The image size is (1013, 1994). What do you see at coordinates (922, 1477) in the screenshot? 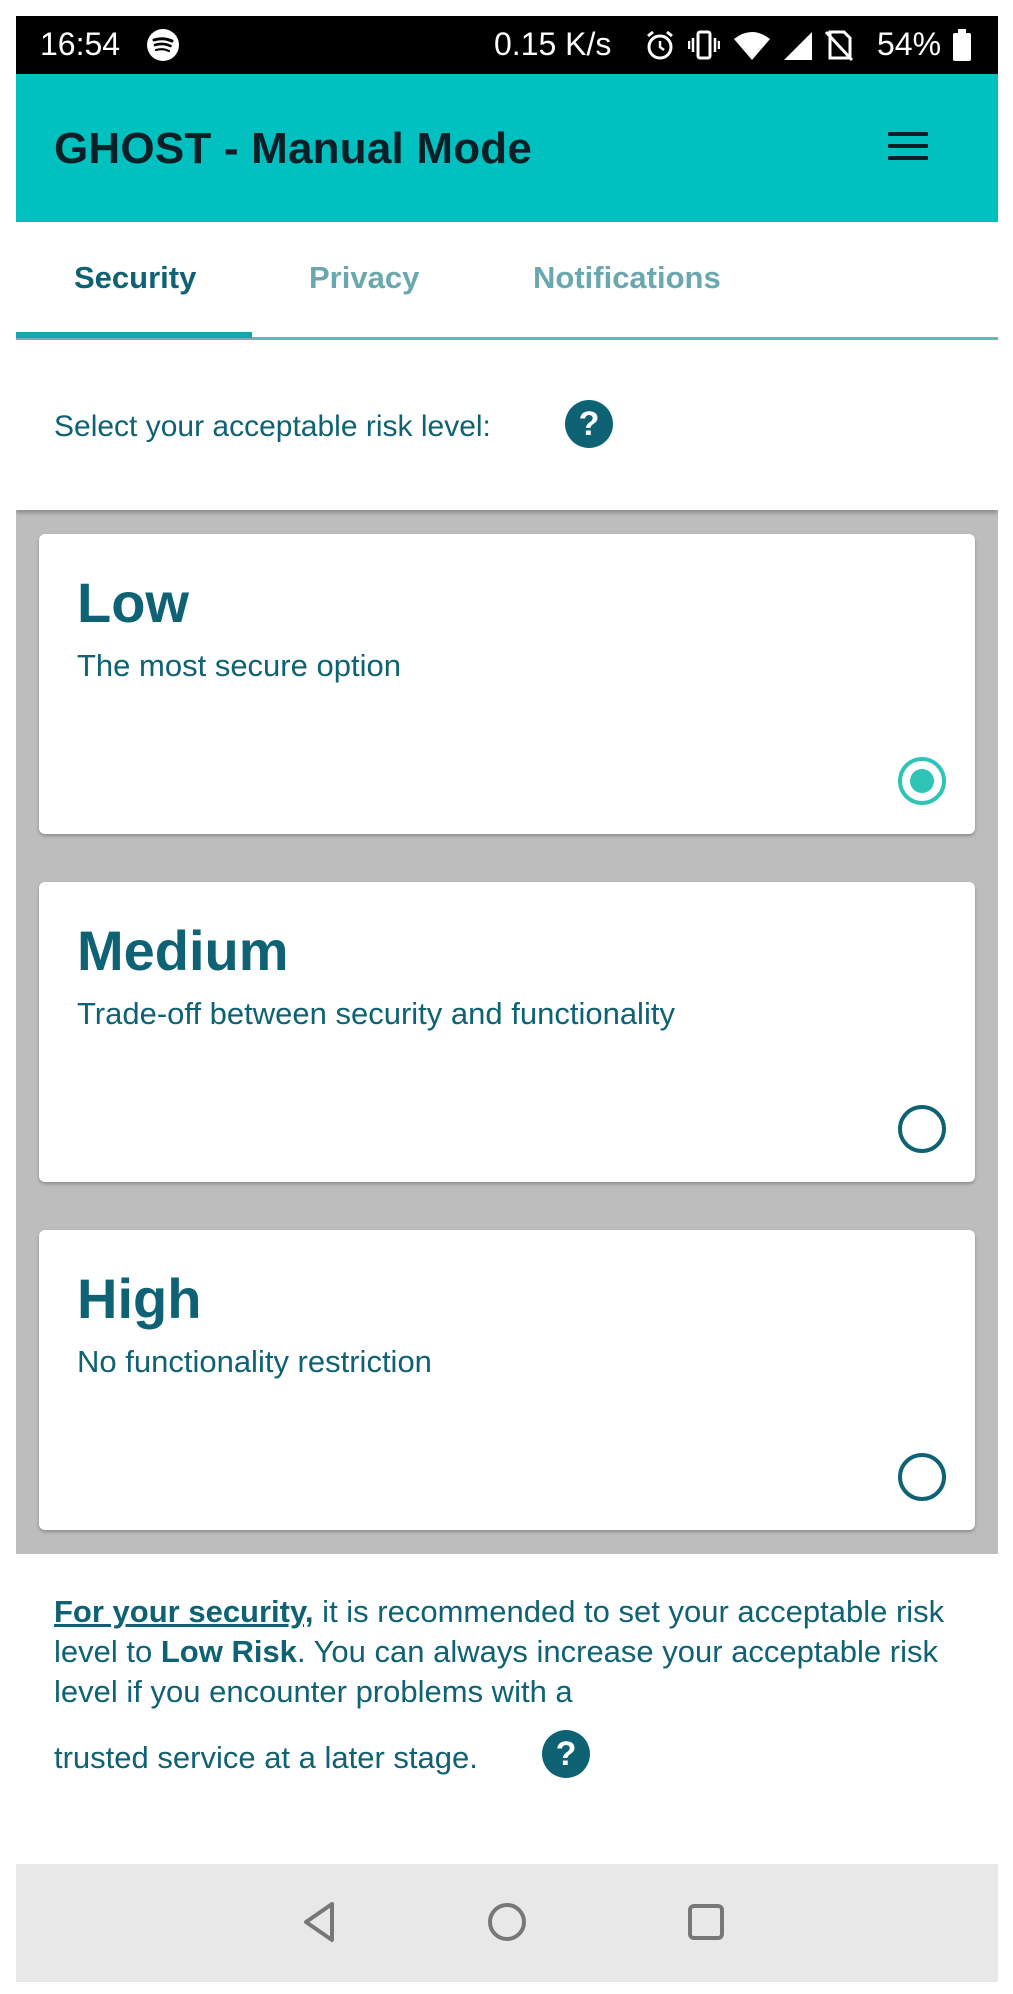
I see `radio-high` at bounding box center [922, 1477].